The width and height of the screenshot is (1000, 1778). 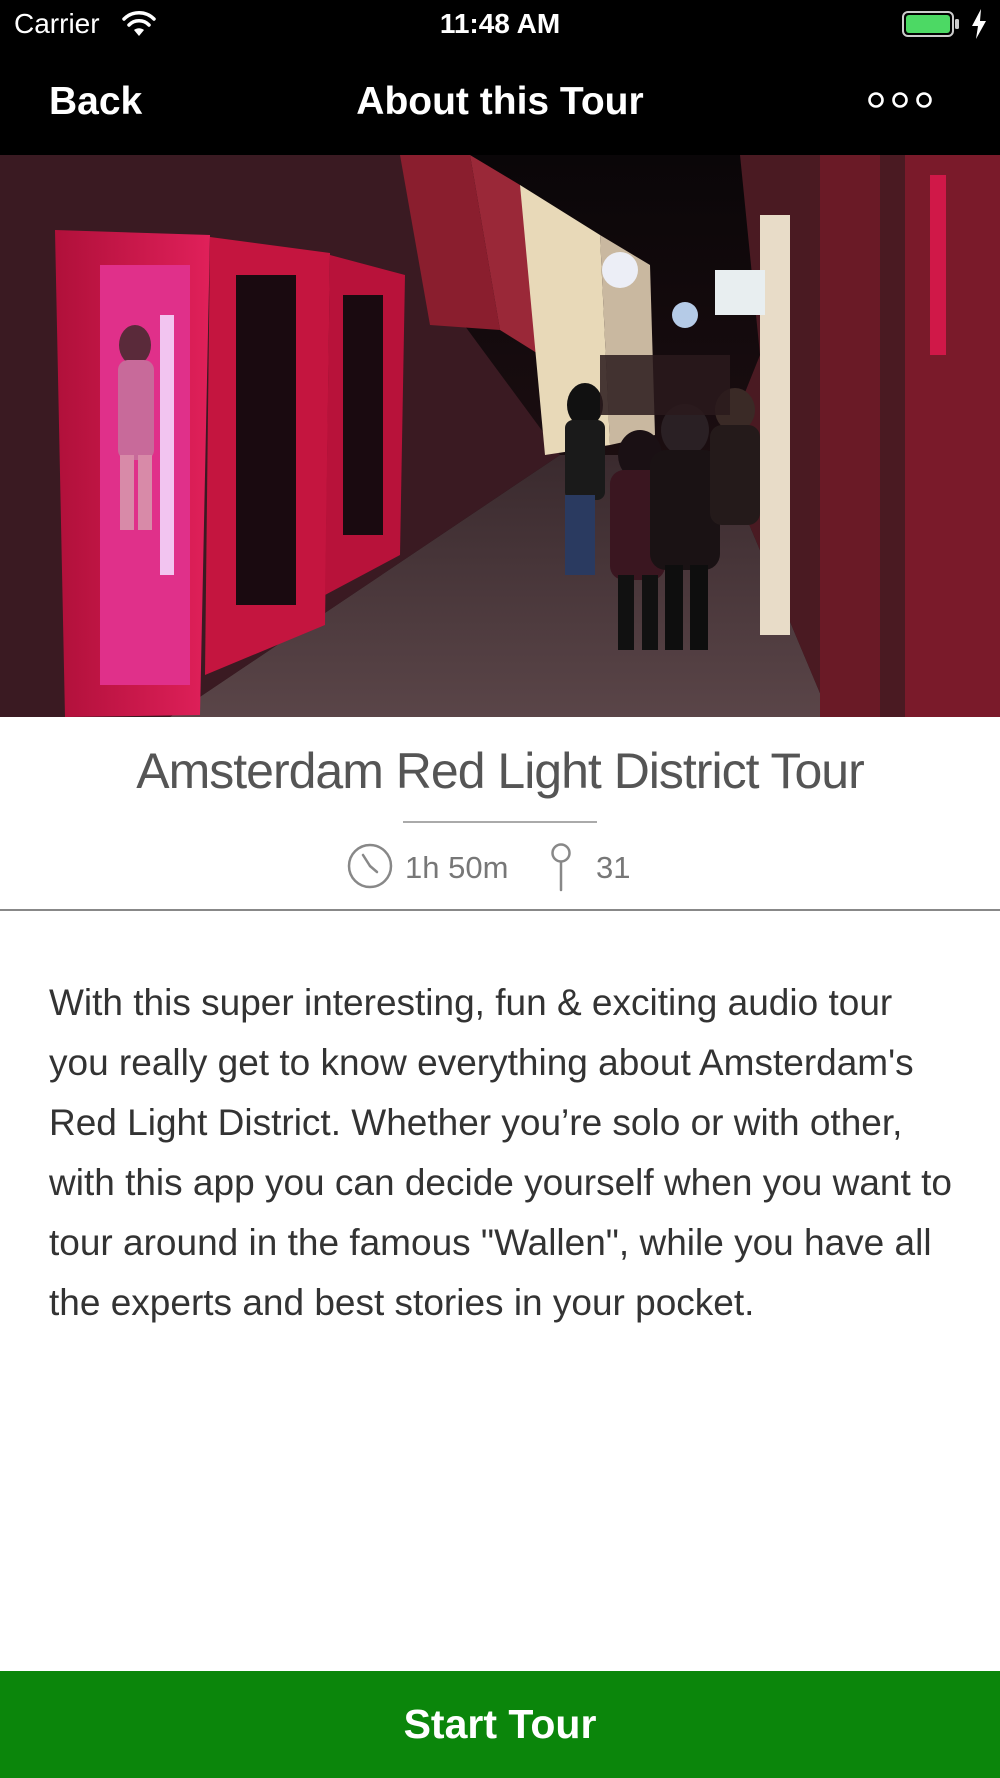 What do you see at coordinates (900, 100) in the screenshot?
I see `more-options-icon` at bounding box center [900, 100].